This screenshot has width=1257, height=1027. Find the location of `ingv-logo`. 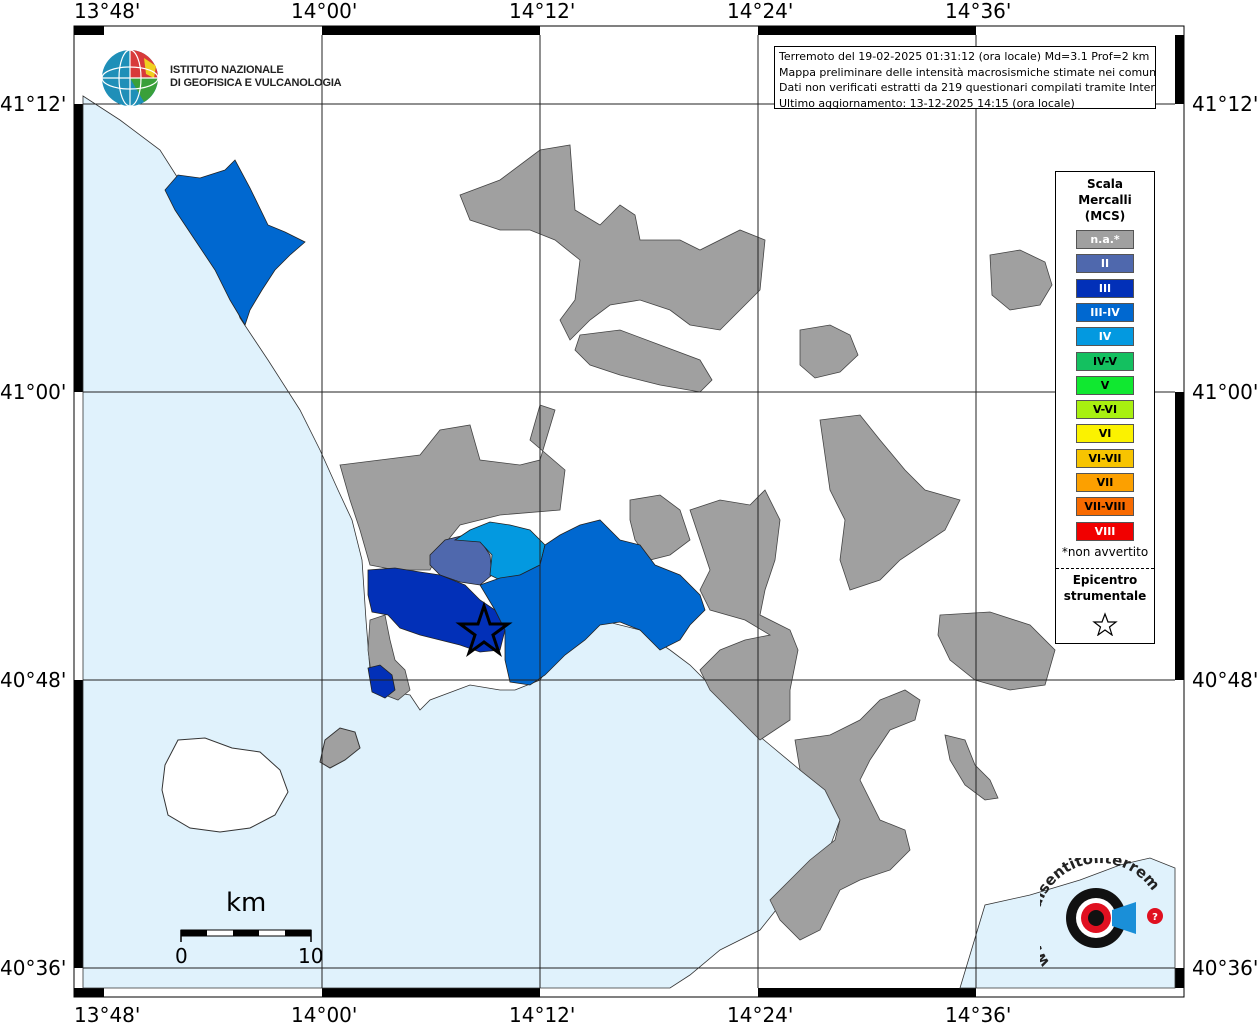

ingv-logo is located at coordinates (131, 80).